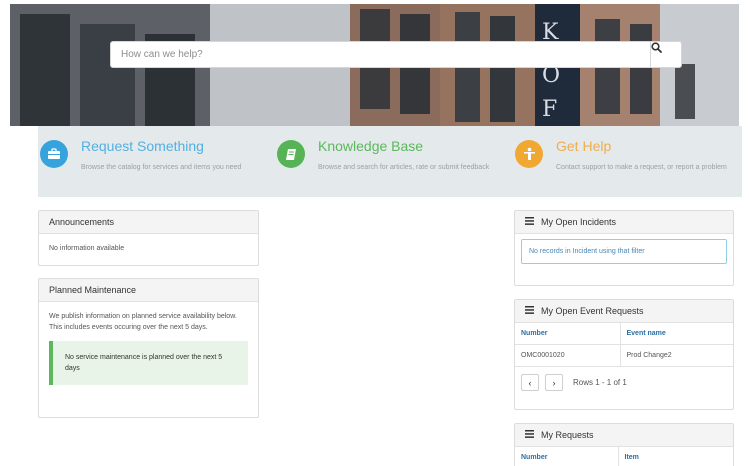 This screenshot has height=466, width=749. I want to click on briefcase-icon, so click(54, 154).